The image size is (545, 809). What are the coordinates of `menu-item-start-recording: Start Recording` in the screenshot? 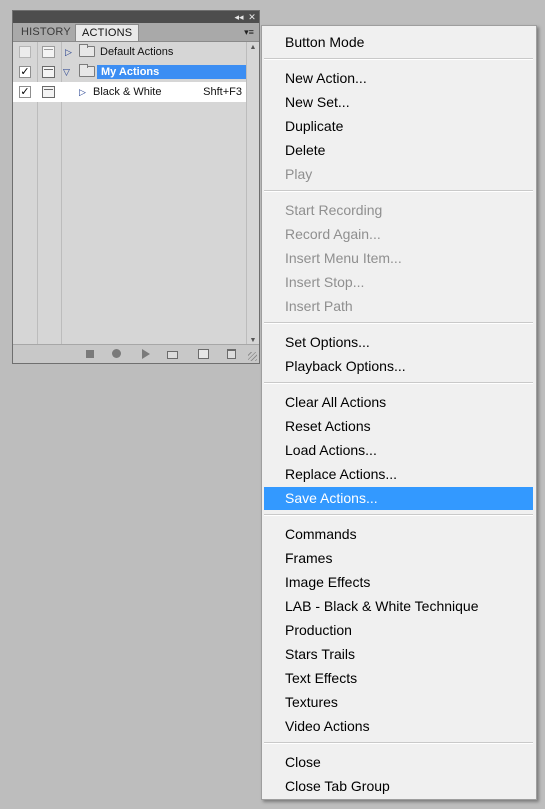 It's located at (334, 210).